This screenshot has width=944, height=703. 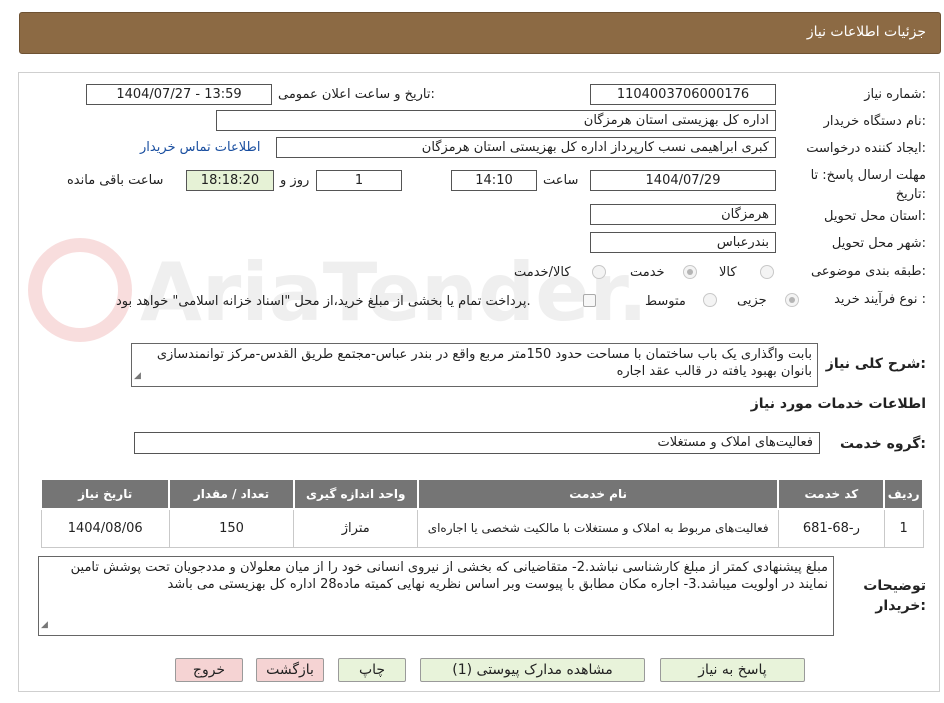 I want to click on category-label: طبقه بندی موضوعی:, so click(x=868, y=271).